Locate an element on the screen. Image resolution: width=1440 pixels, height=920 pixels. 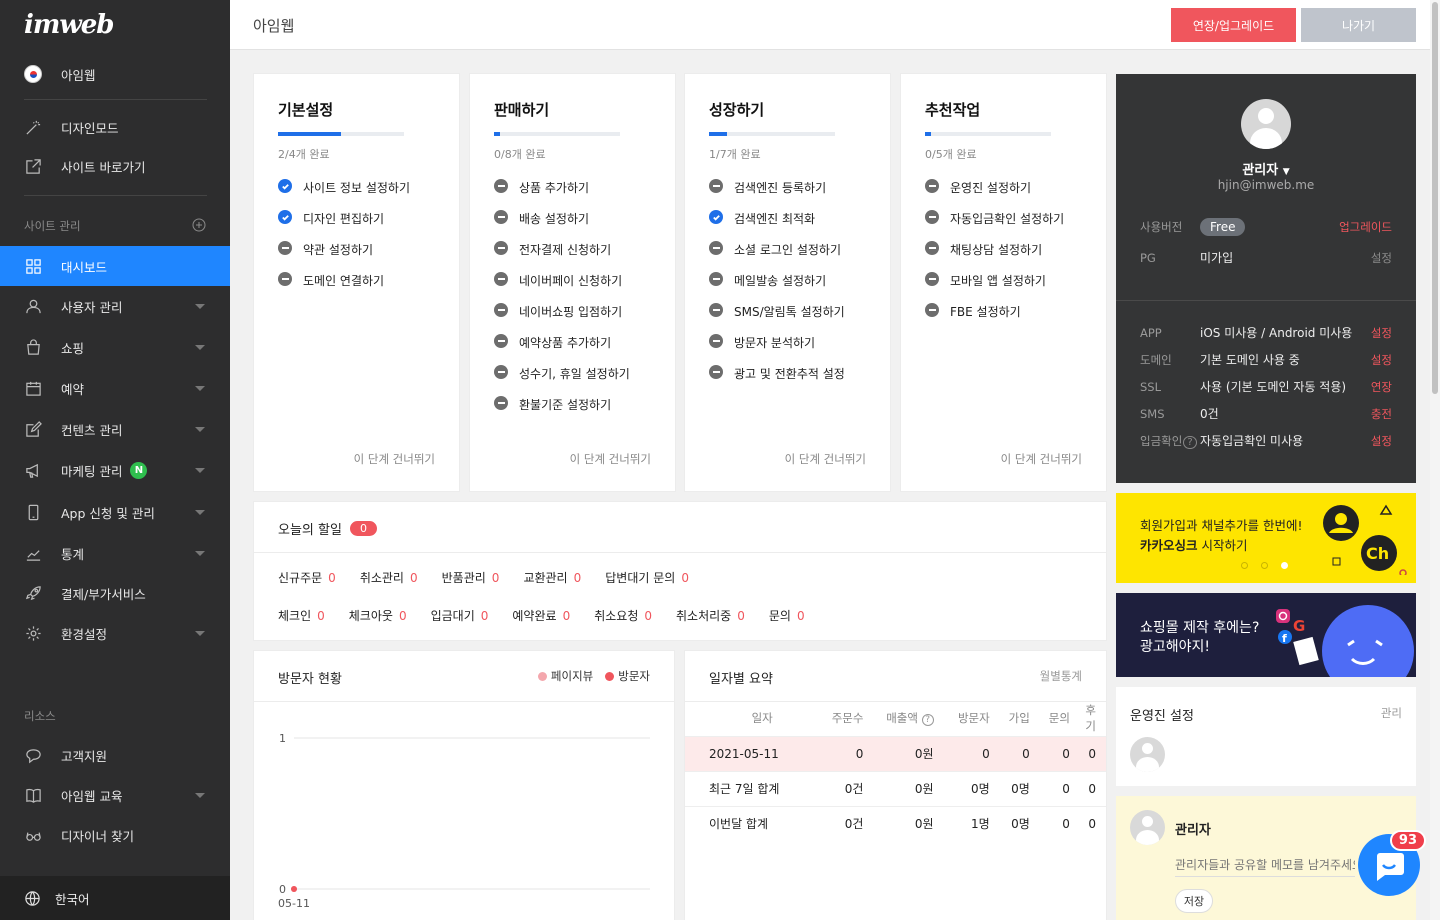
sidebar-site-name: 아임웹 is located at coordinates (115, 74).